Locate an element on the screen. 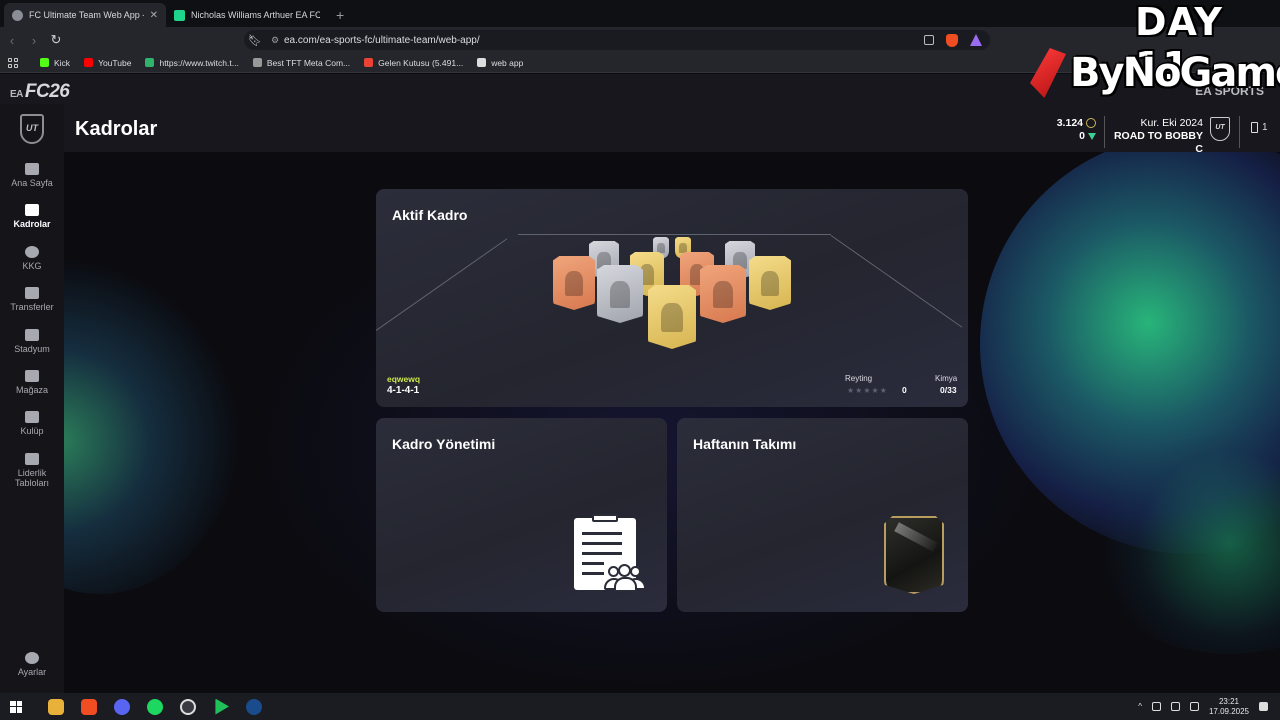 This screenshot has height=720, width=1280. sidebar-item-store: Mağaza is located at coordinates (32, 382).